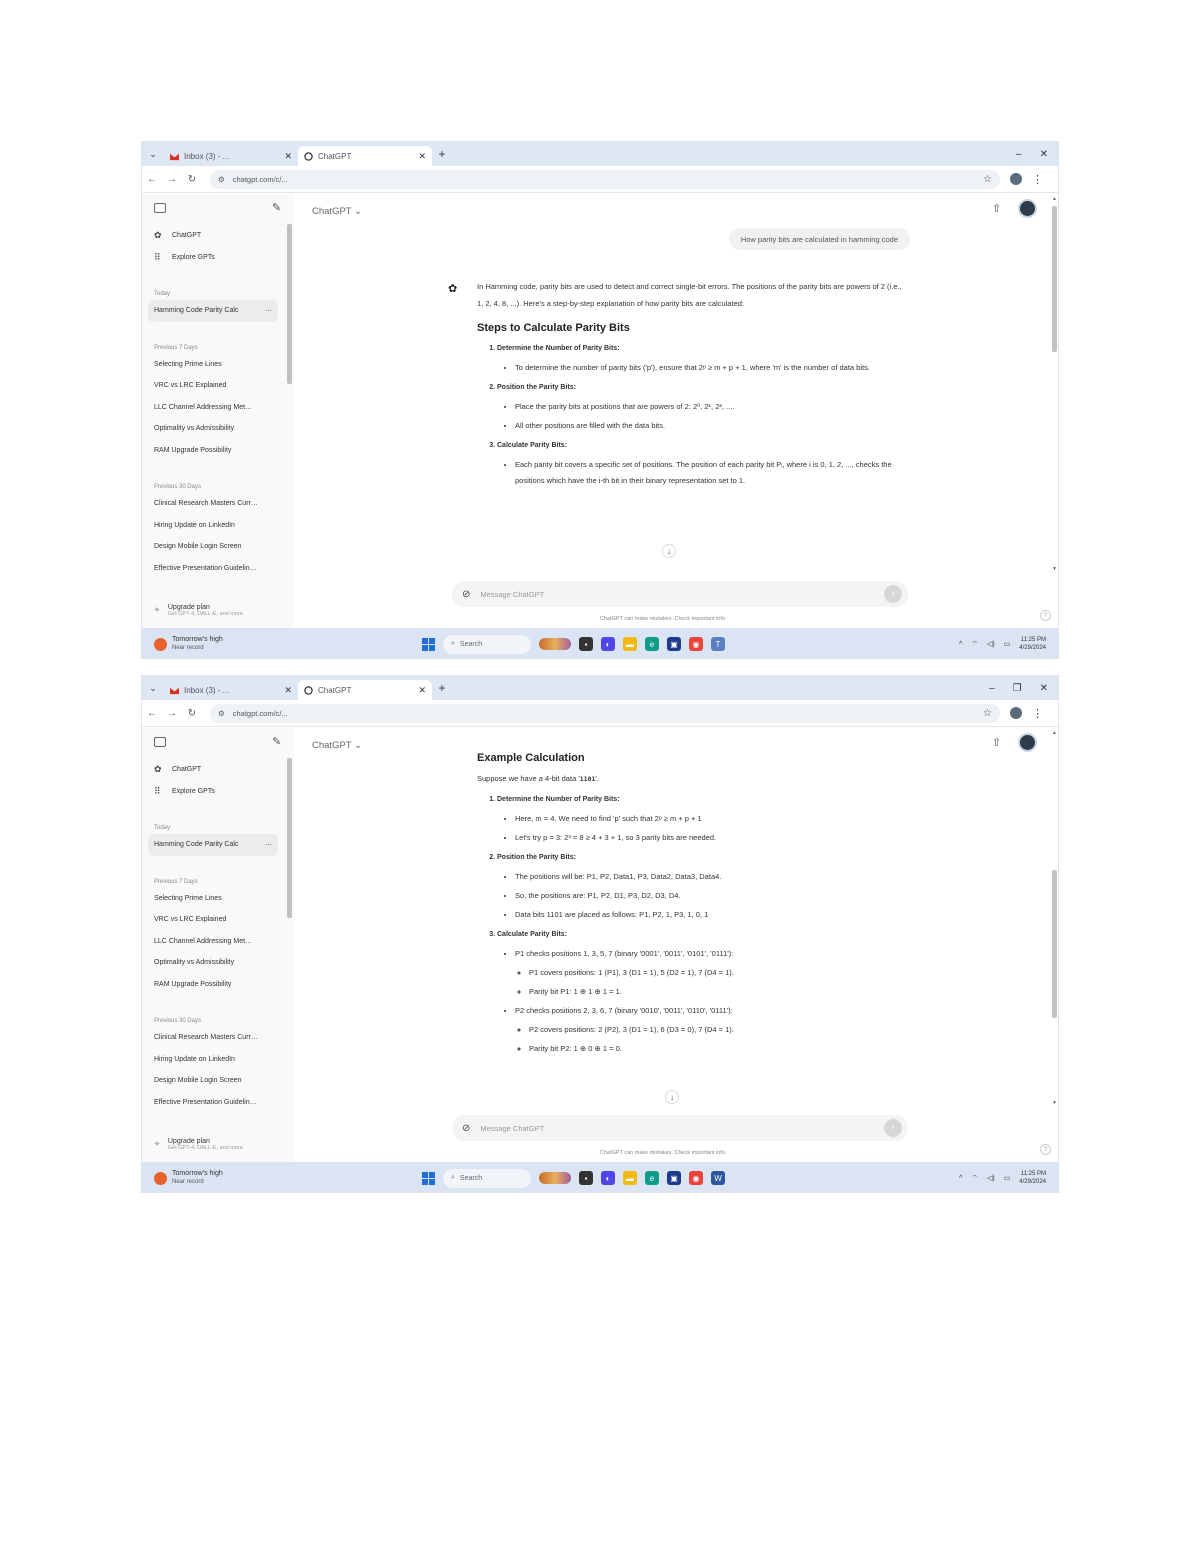  I want to click on message-composer: ⊘ Message ChatGPT ↑, so click(680, 1128).